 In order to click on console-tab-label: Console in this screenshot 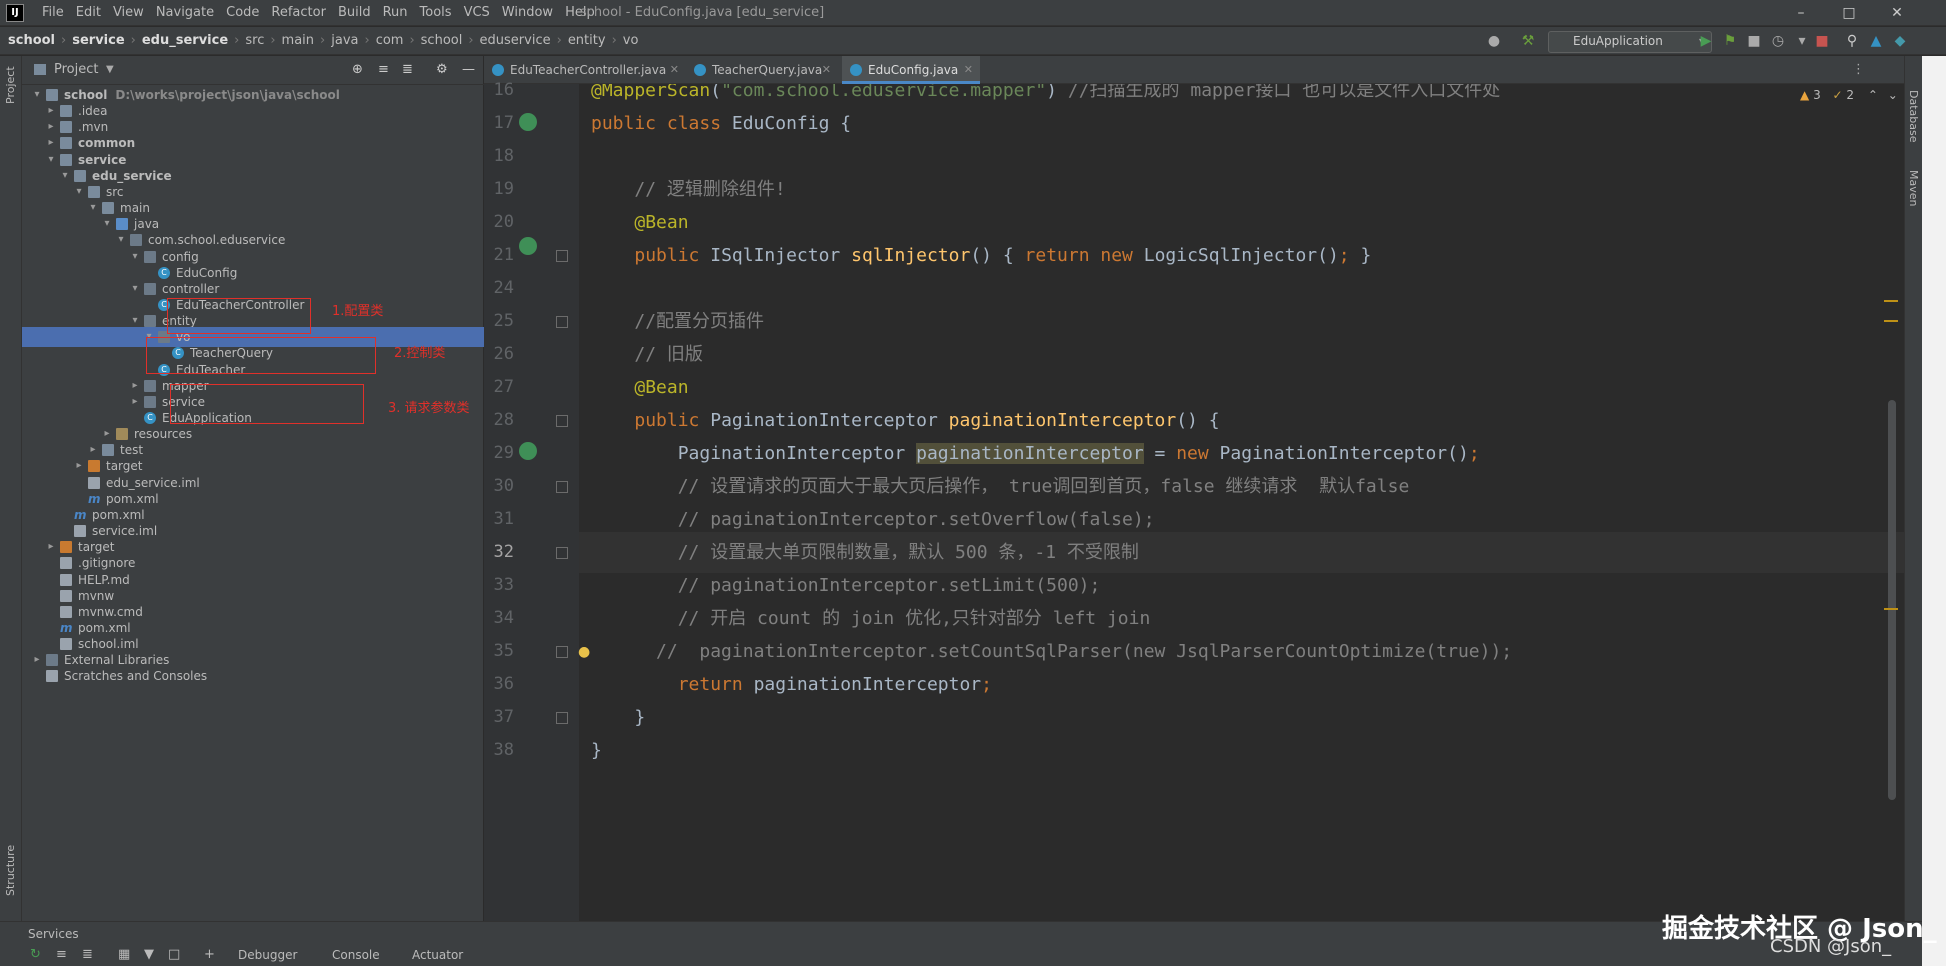, I will do `click(356, 955)`.